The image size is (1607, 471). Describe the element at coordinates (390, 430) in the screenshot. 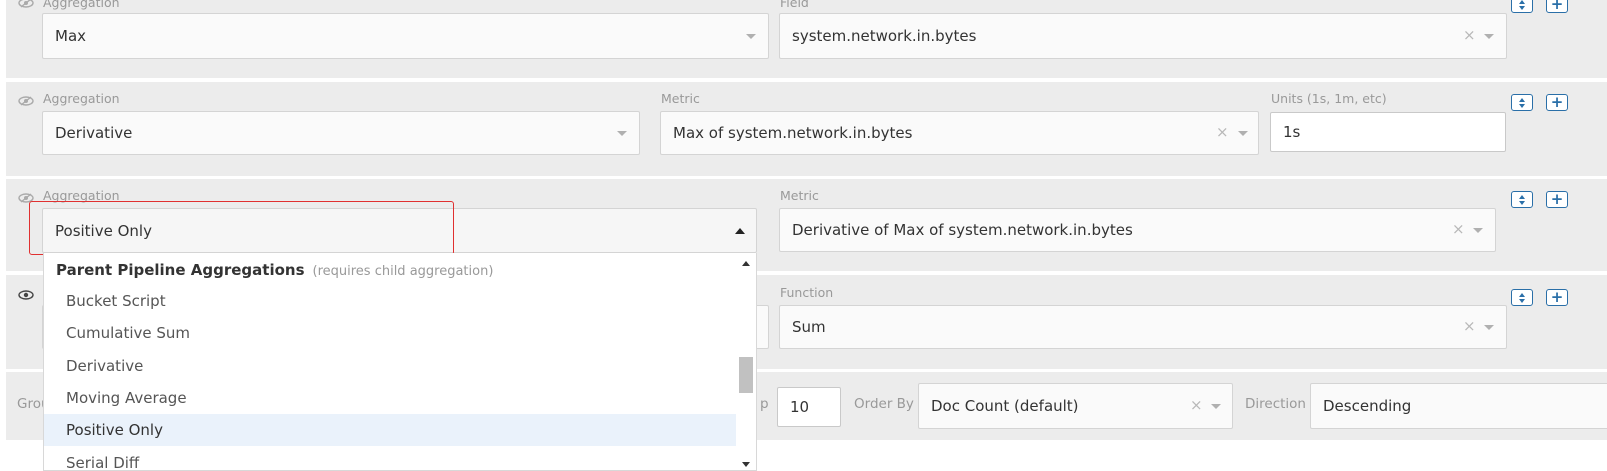

I see `option-positive-only: Positive Only` at that location.